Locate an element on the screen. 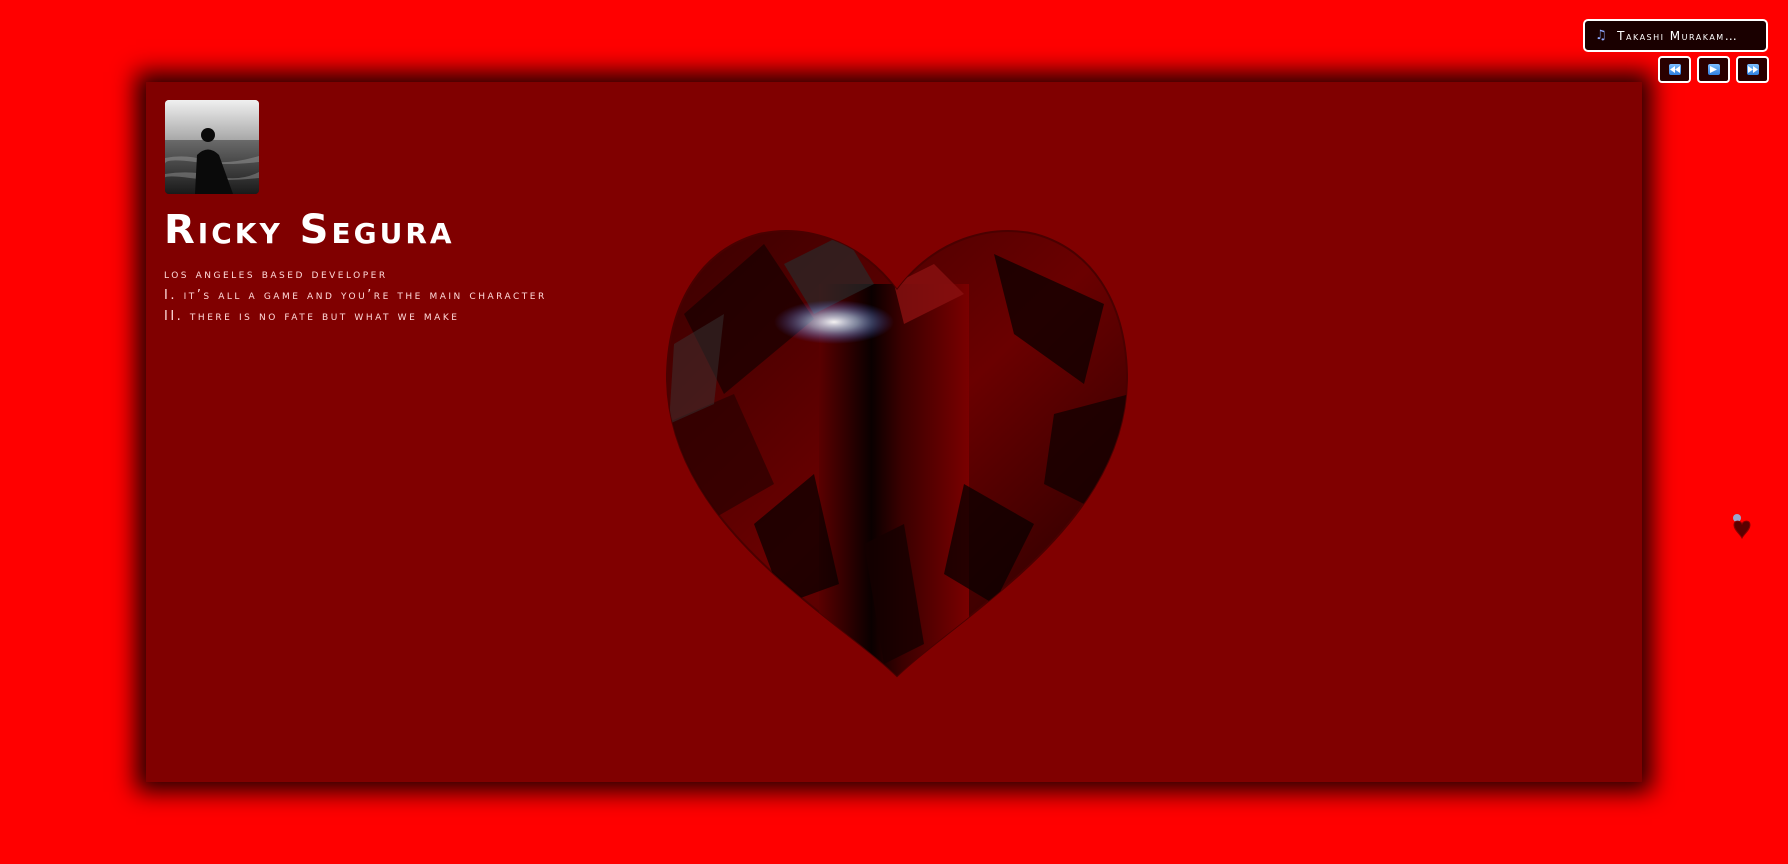  cursor-heart-icon is located at coordinates (1742, 526).